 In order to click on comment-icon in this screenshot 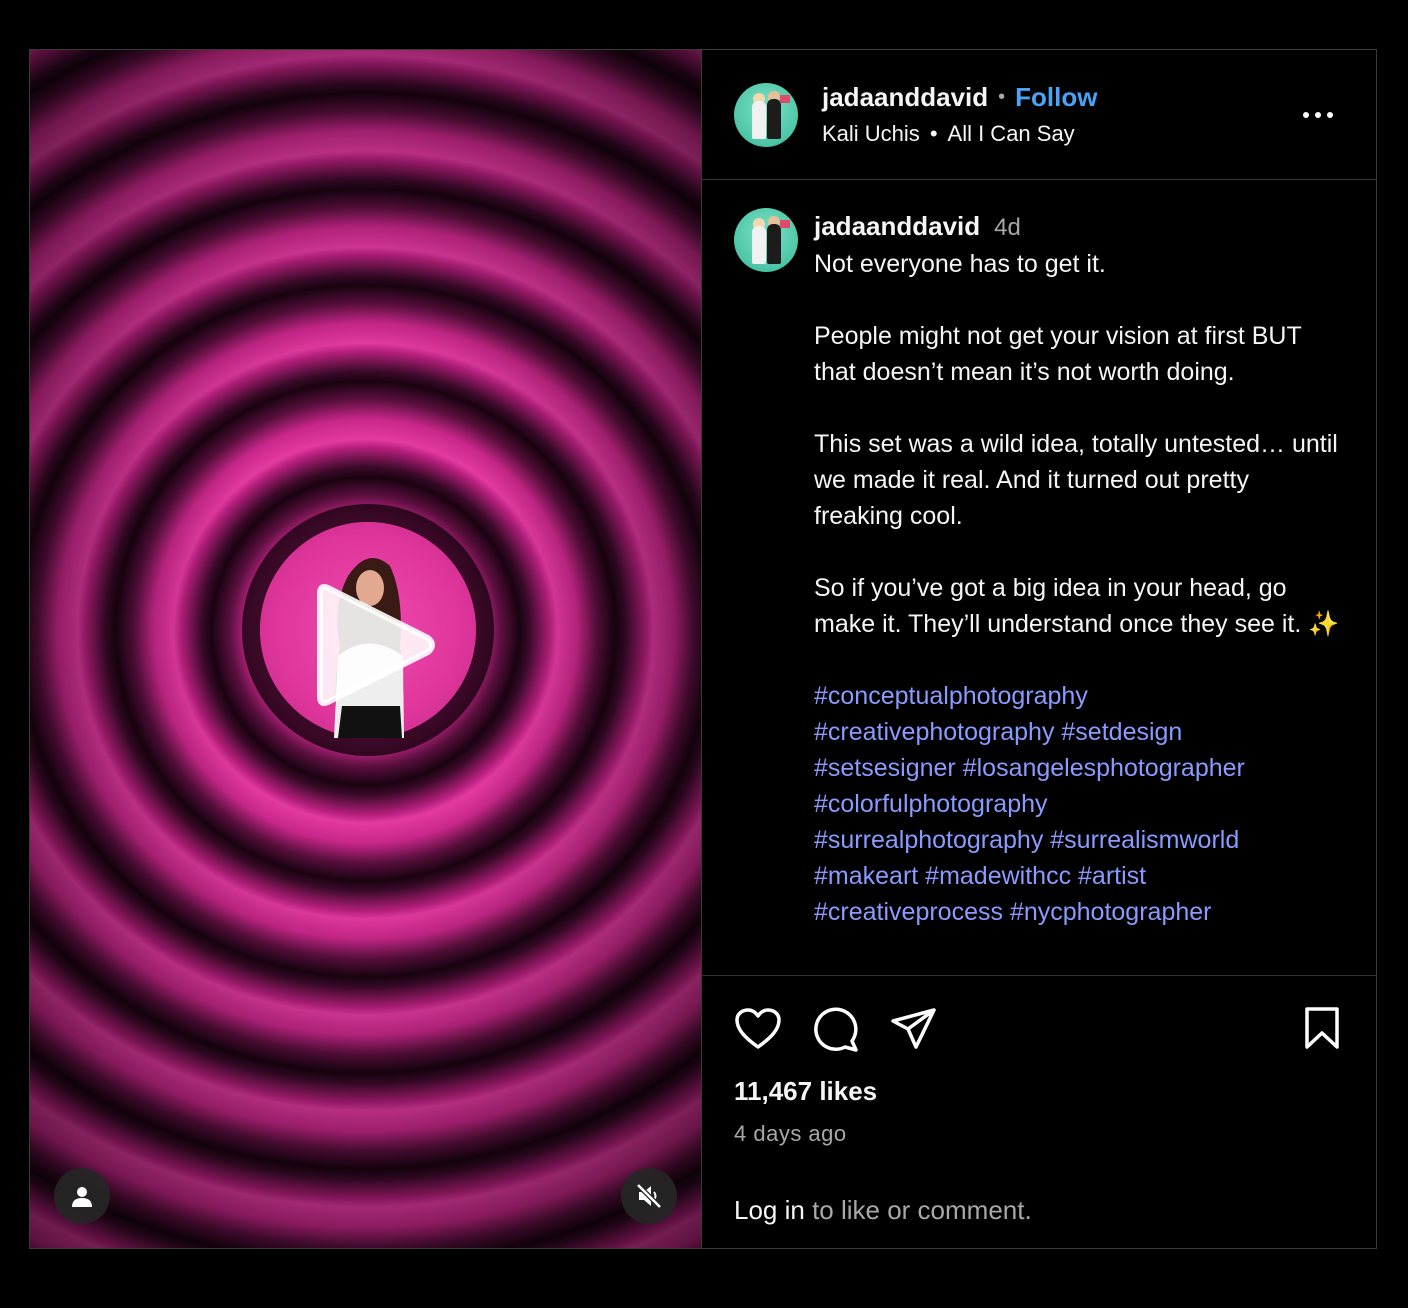, I will do `click(836, 1029)`.